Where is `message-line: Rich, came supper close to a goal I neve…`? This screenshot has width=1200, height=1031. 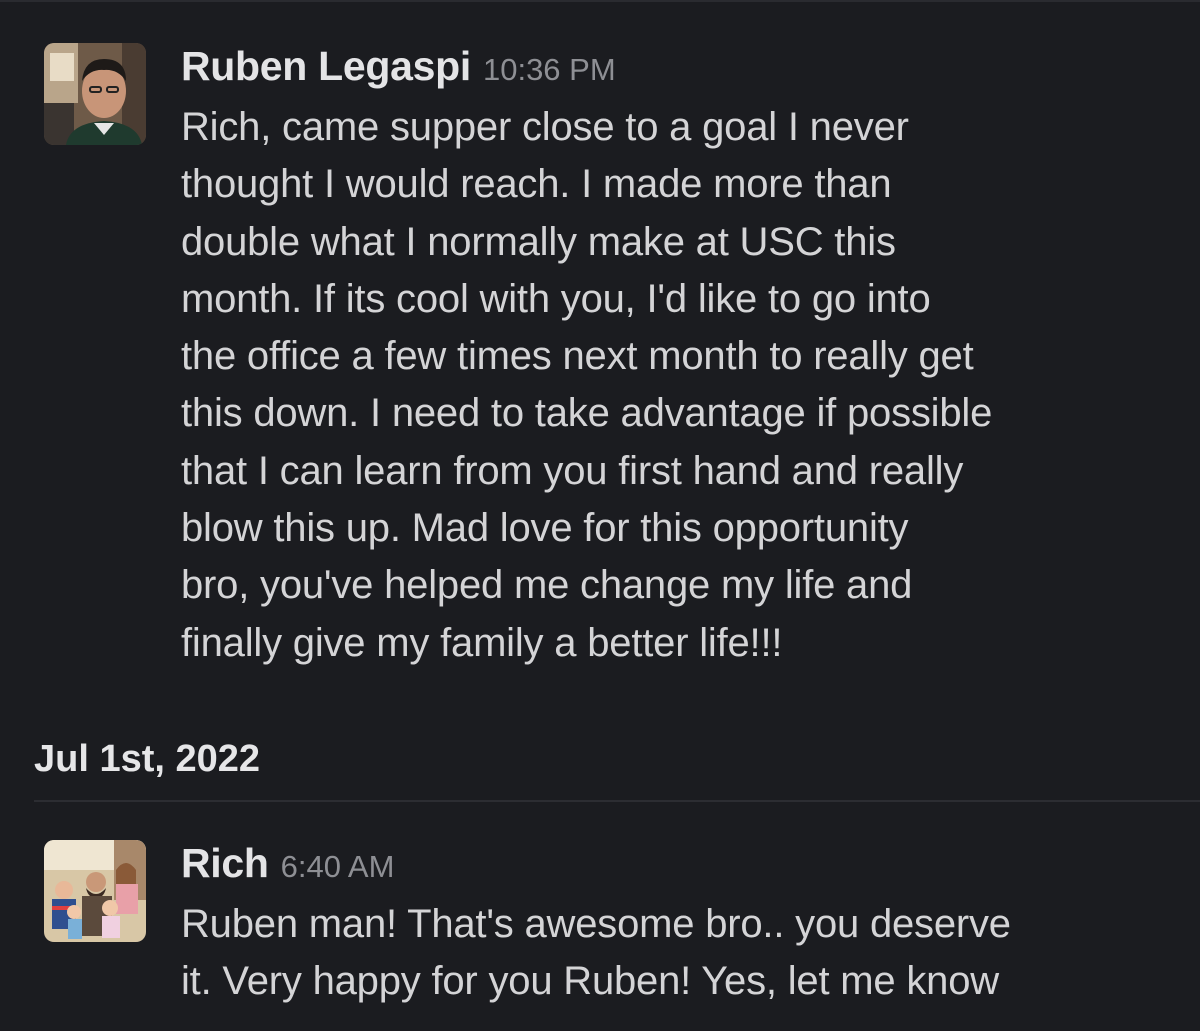
message-line: Rich, came supper close to a goal I neve… is located at coordinates (545, 127).